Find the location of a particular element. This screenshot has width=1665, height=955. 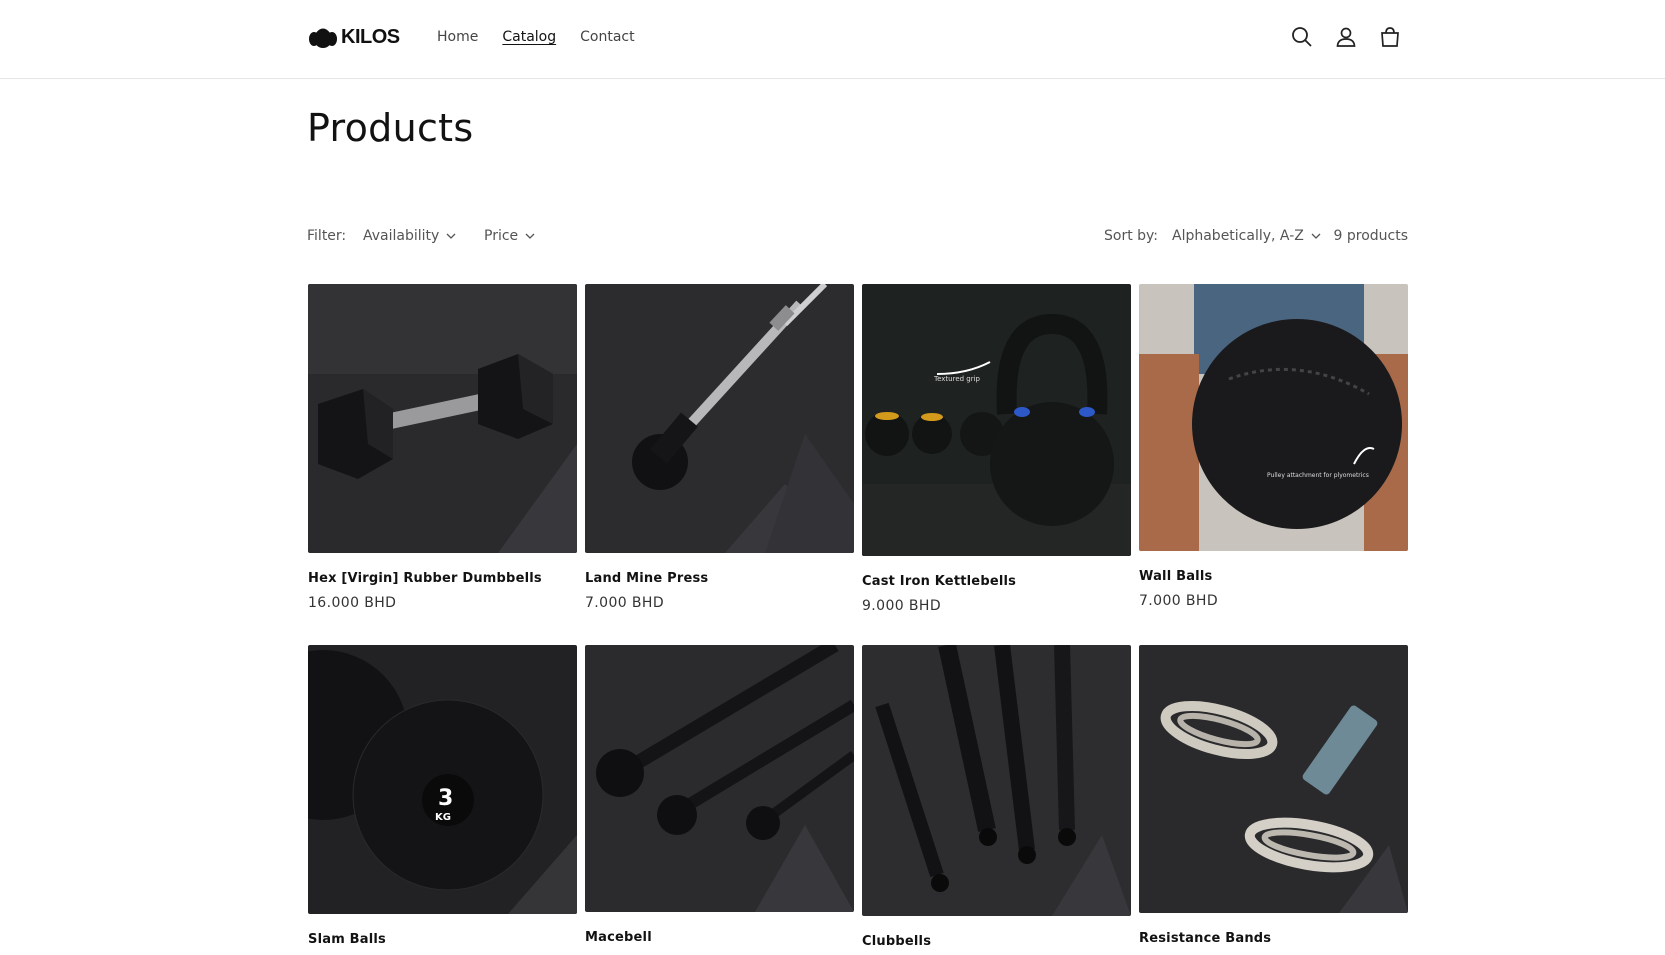

product-card: Macebell is located at coordinates (719, 795).